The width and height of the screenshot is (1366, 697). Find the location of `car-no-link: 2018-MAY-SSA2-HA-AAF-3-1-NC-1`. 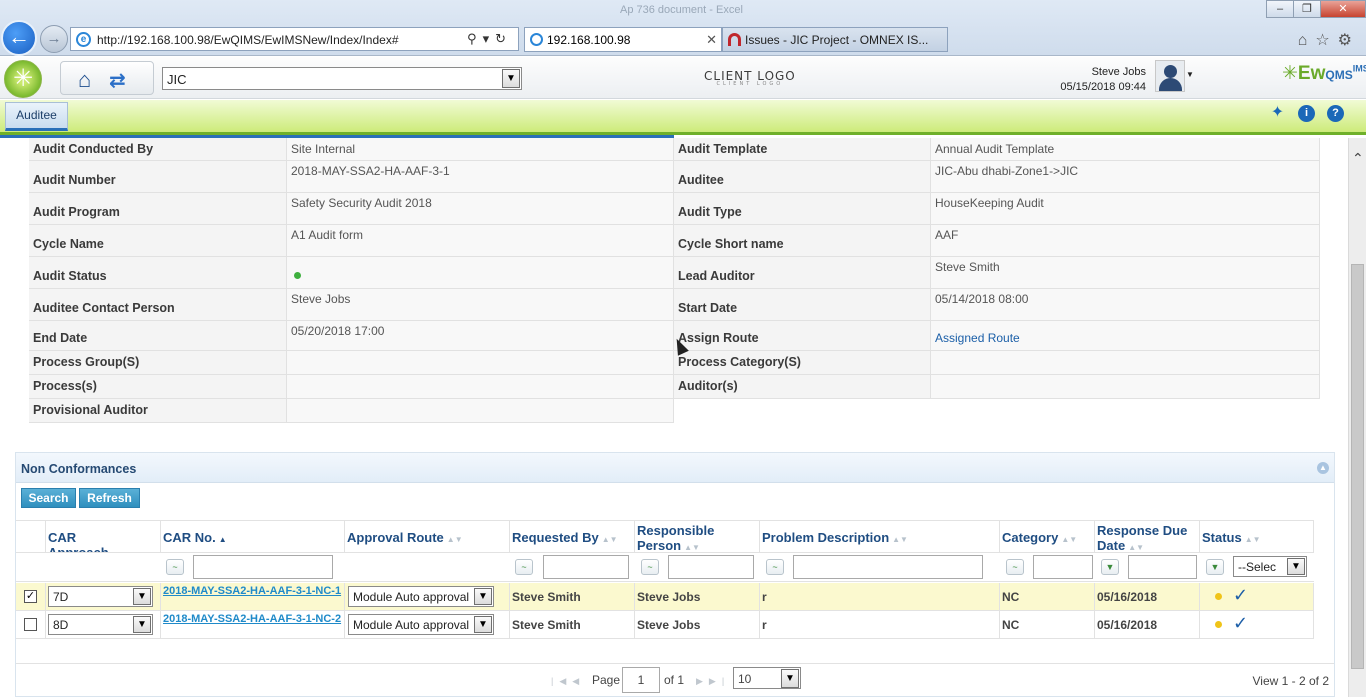

car-no-link: 2018-MAY-SSA2-HA-AAF-3-1-NC-1 is located at coordinates (253, 591).